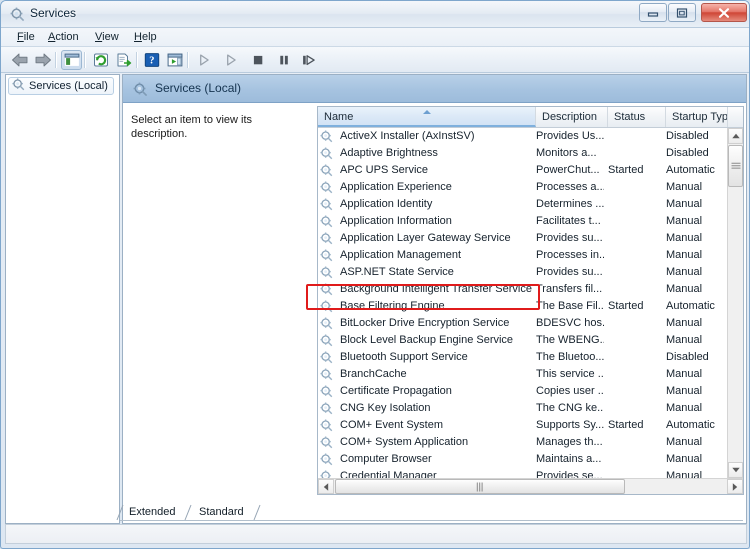 Image resolution: width=750 pixels, height=549 pixels. What do you see at coordinates (653, 12) in the screenshot?
I see `minimize-button` at bounding box center [653, 12].